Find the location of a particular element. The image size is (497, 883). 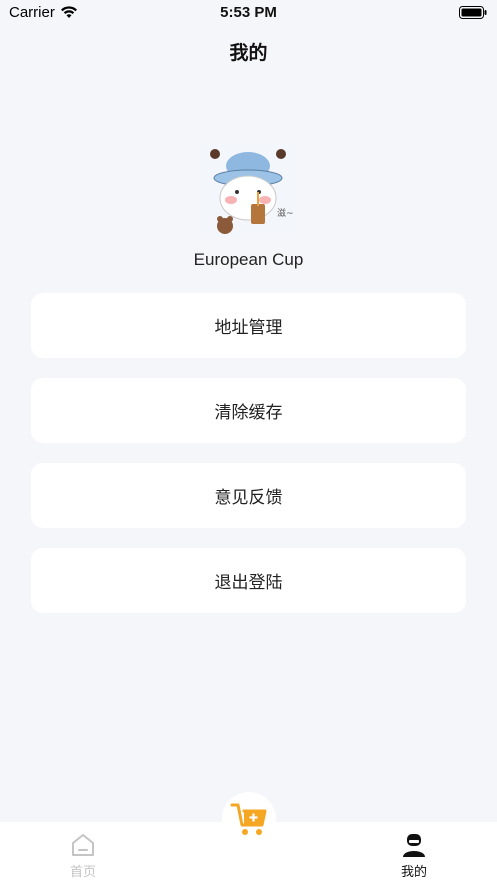

menu-item-address-management: 地址管理 is located at coordinates (248, 325).